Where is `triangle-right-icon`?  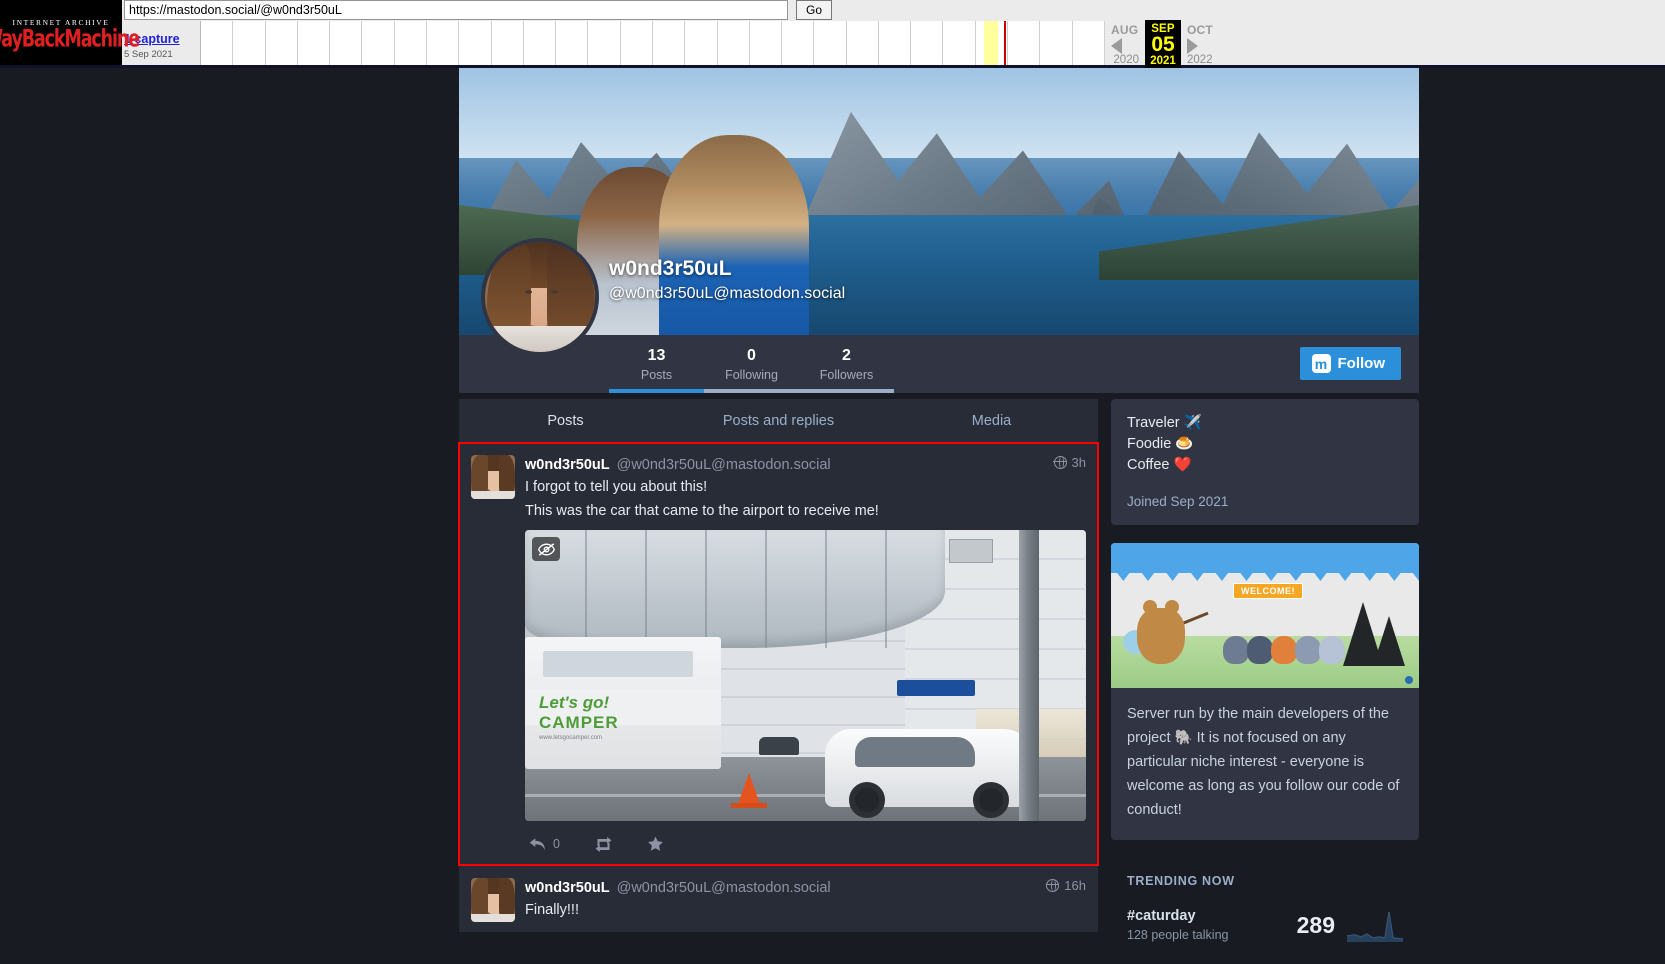 triangle-right-icon is located at coordinates (1192, 45).